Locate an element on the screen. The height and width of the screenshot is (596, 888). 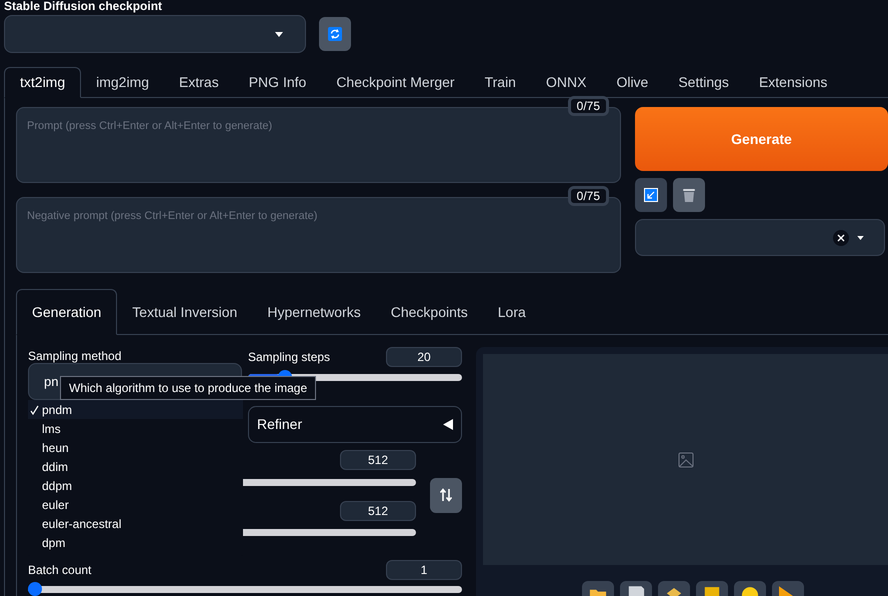
field-label: Stable Diffusion checkpoint is located at coordinates (83, 7).